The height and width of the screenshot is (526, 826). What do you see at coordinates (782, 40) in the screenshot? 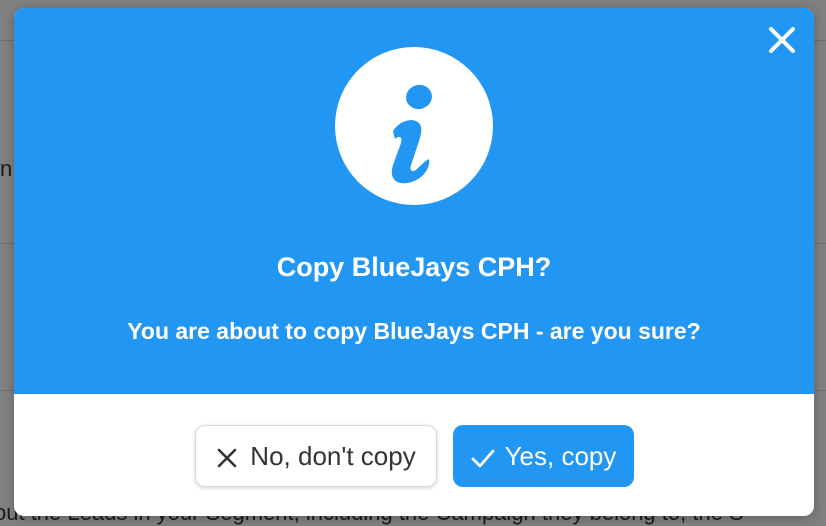
I see `close-icon` at bounding box center [782, 40].